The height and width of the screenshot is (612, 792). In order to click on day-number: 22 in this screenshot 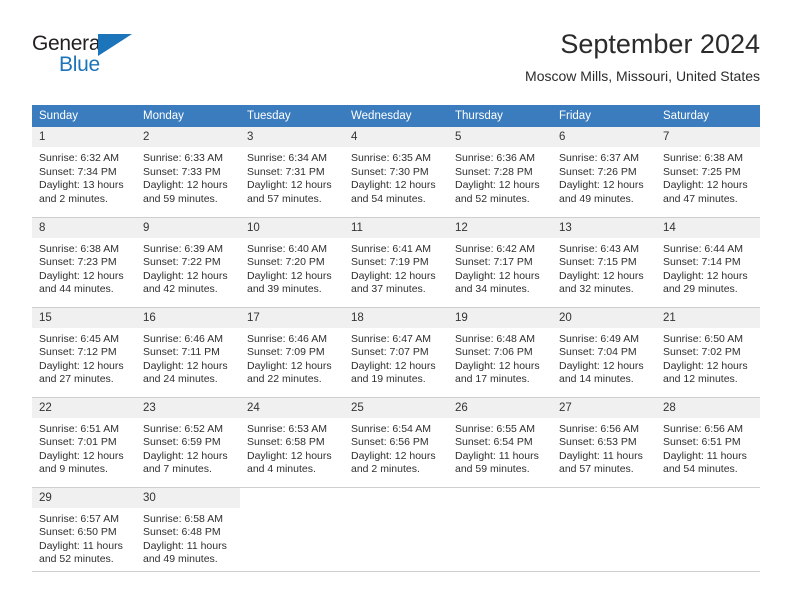, I will do `click(84, 407)`.